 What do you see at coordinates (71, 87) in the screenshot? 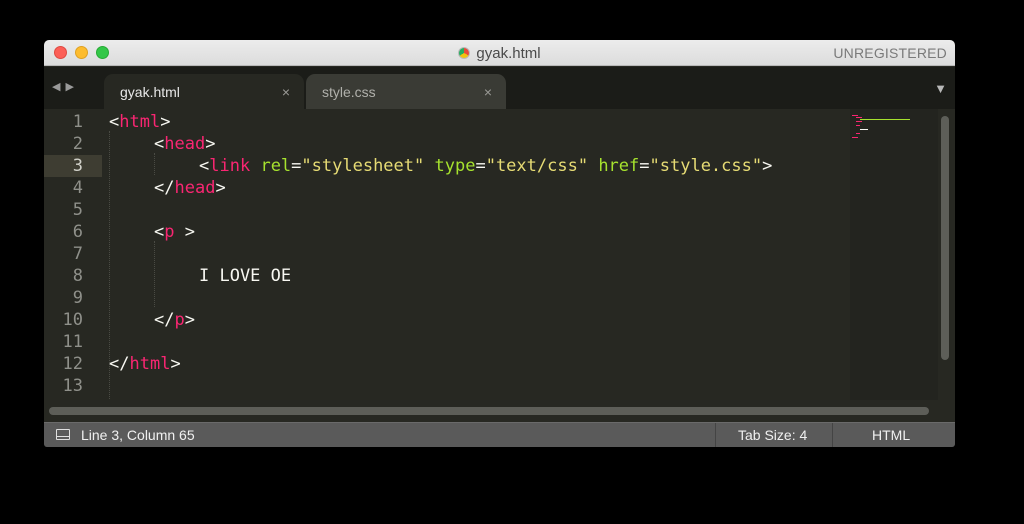
I see `forward-arrow-icon: ▶` at bounding box center [71, 87].